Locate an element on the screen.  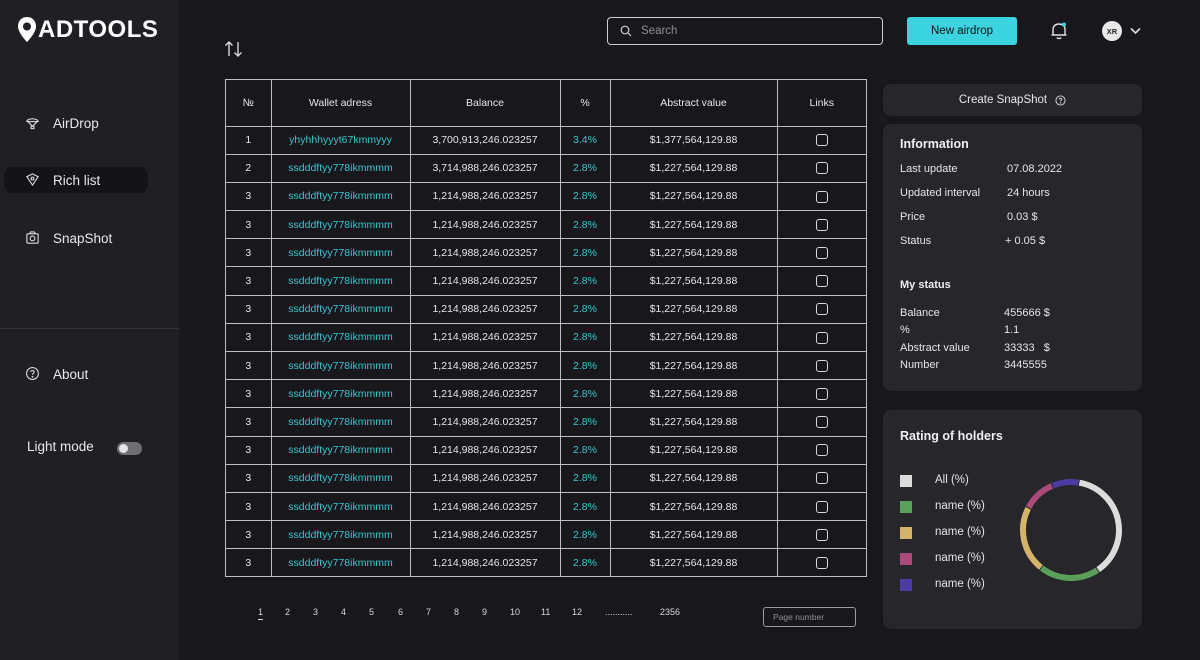
sidebar-item-snapshot: SnapShot is located at coordinates (76, 238).